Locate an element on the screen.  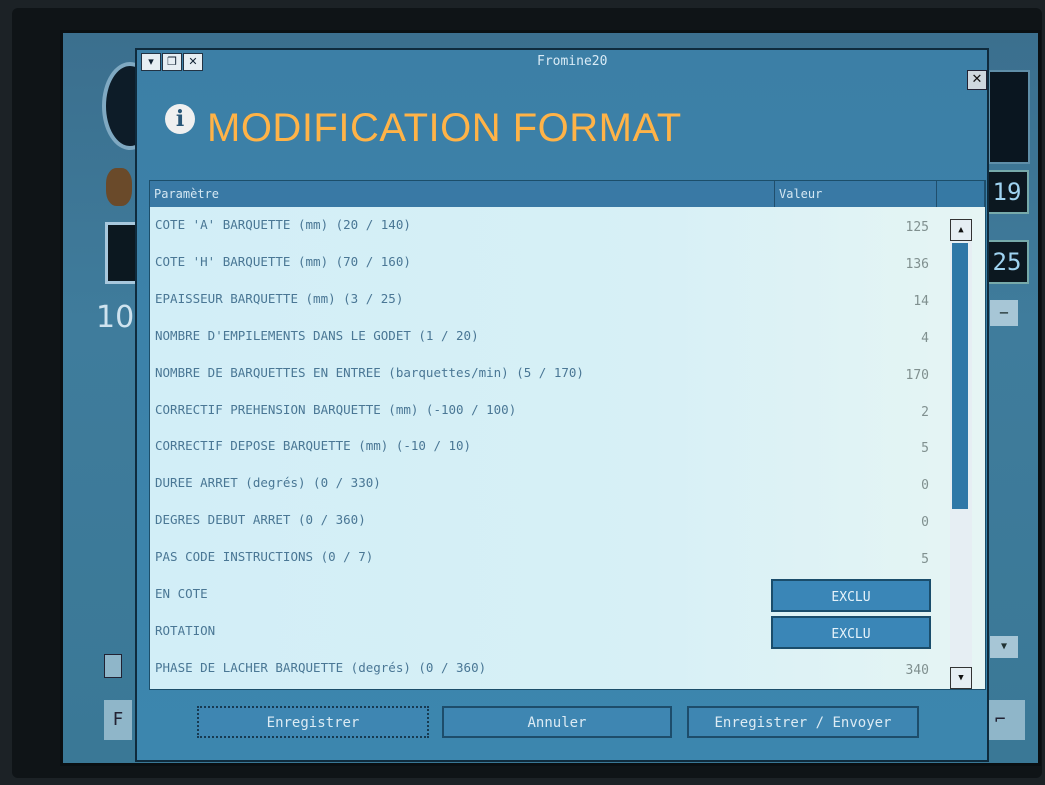
parameter-label: COTE 'H' BARQUETTE (mm) (70 / 160) is located at coordinates (283, 261).